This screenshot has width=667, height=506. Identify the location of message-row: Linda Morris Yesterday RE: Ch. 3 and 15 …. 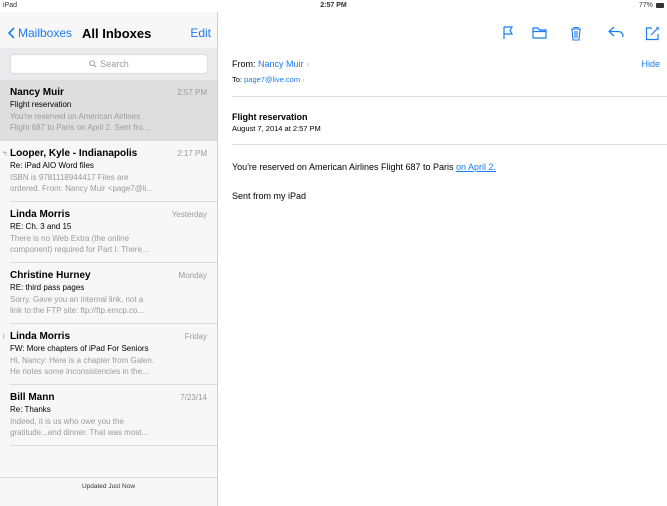
(113, 232).